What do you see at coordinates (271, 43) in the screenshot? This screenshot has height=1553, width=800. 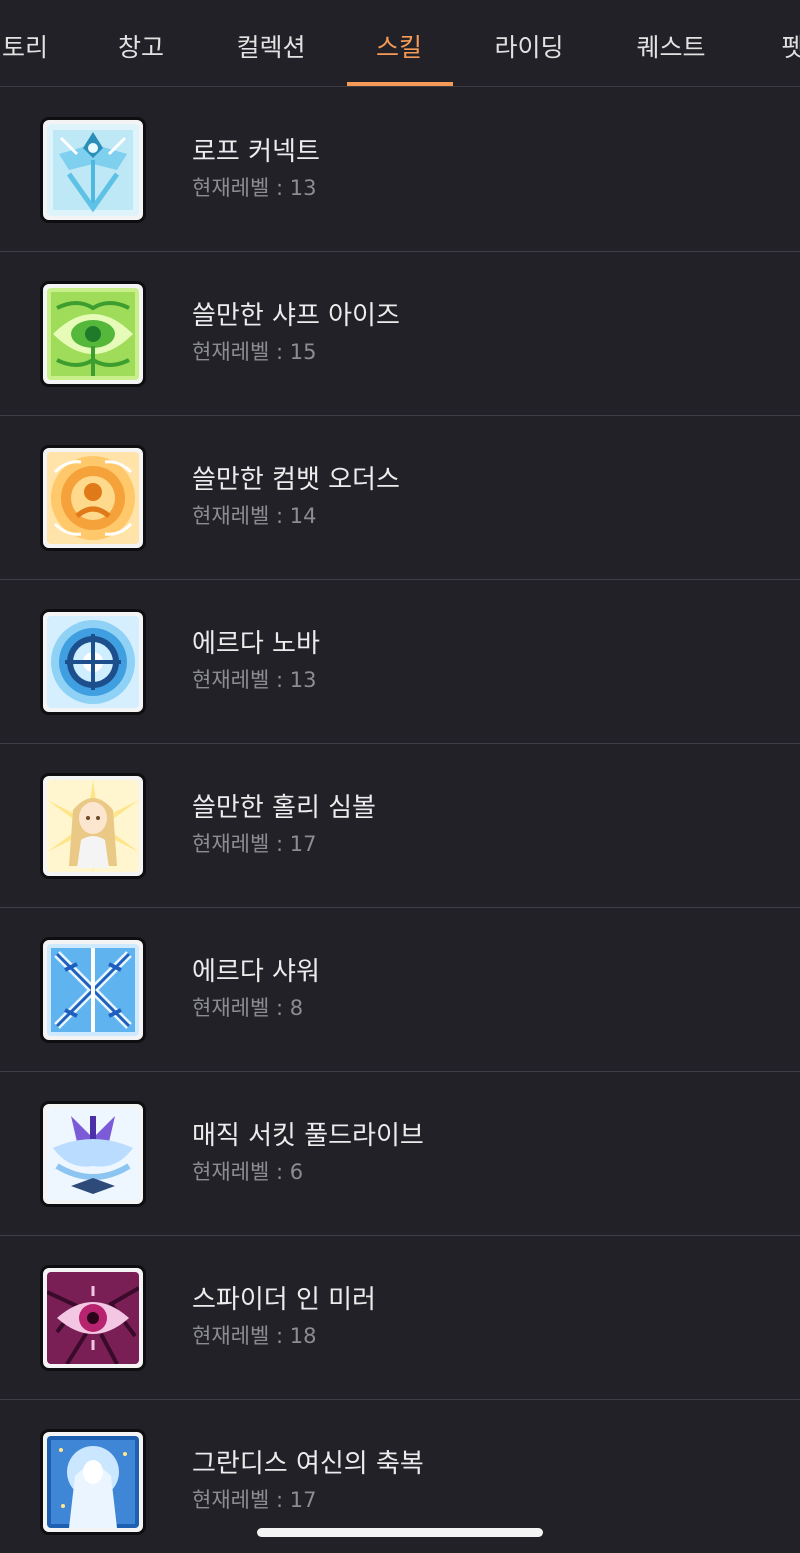 I see `tab-collection: 컬렉션` at bounding box center [271, 43].